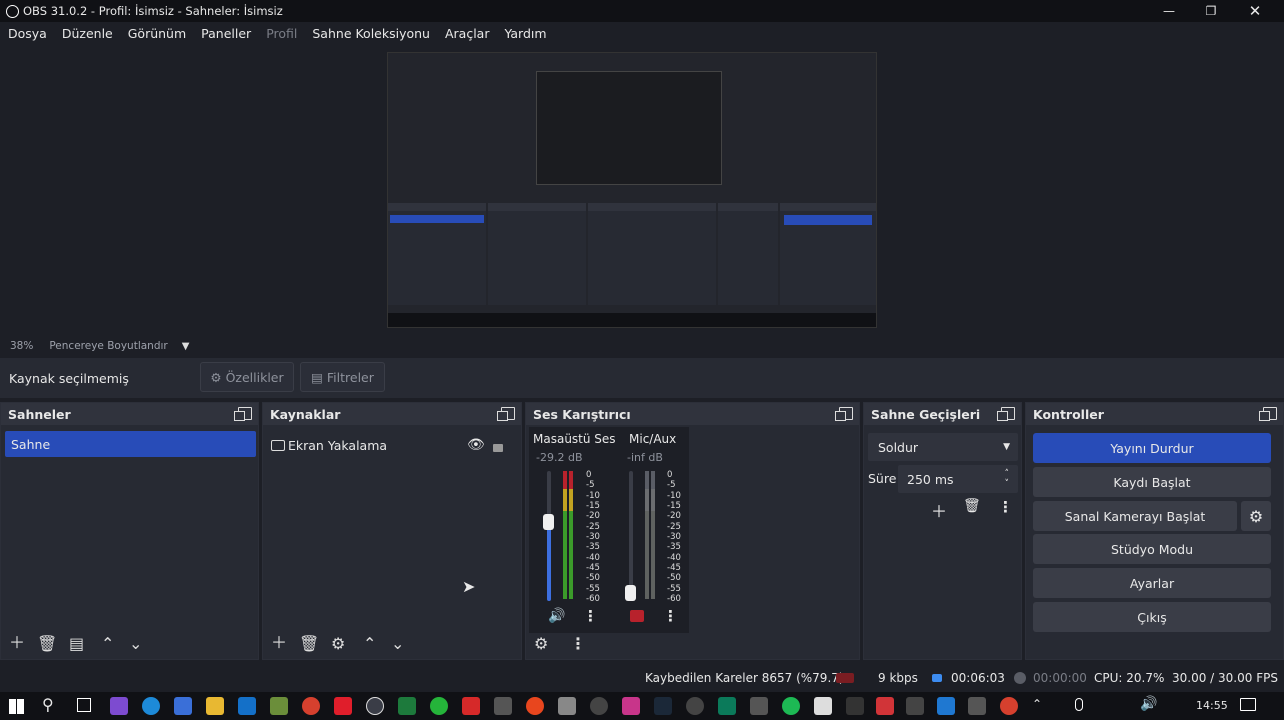  Describe the element at coordinates (467, 33) in the screenshot. I see `menu-araclar: Araçlar` at that location.